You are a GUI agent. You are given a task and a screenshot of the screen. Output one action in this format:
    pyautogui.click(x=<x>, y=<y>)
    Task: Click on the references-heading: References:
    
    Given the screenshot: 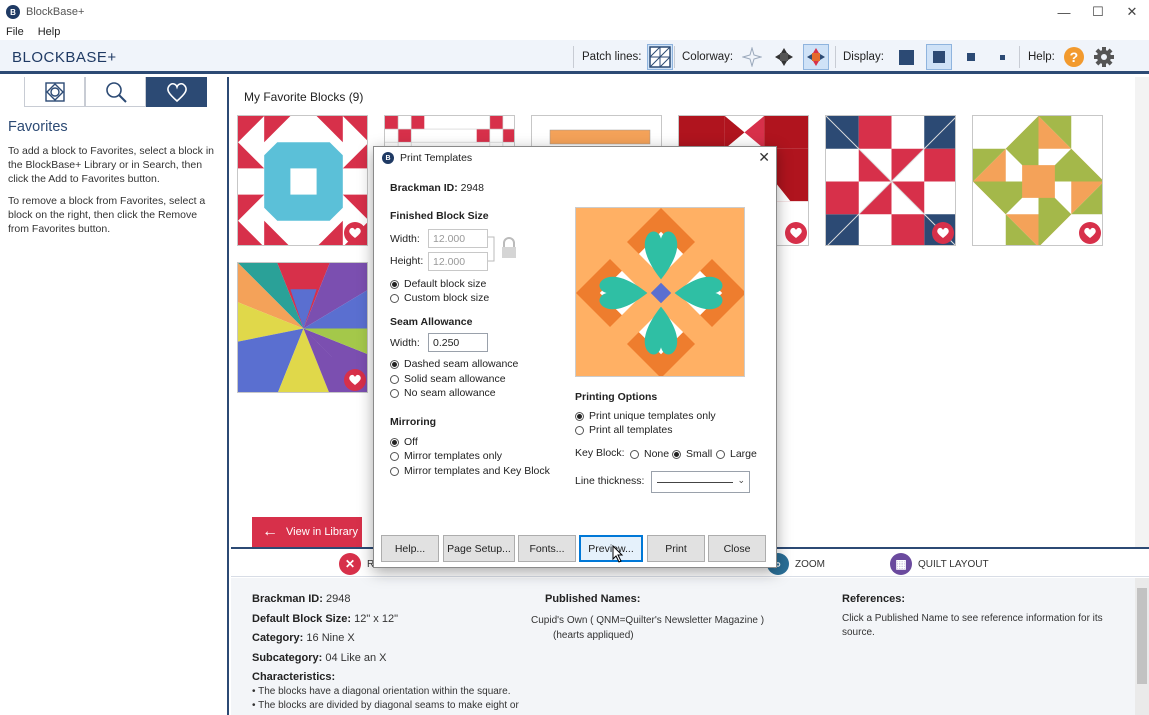 What is the action you would take?
    pyautogui.click(x=873, y=599)
    